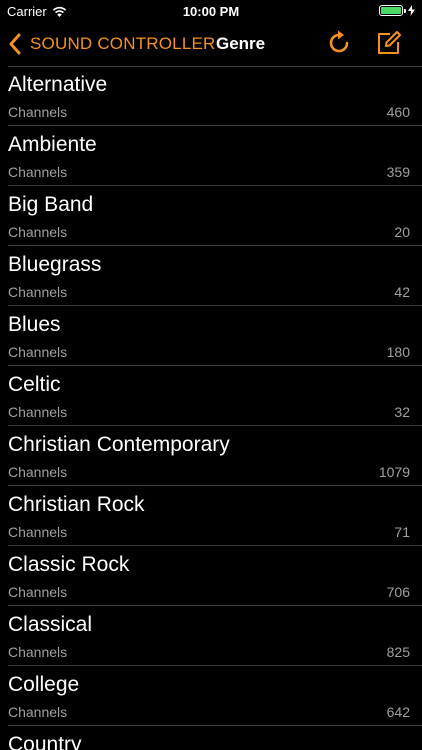 The width and height of the screenshot is (422, 750). I want to click on genre-title: Ambiente, so click(52, 144).